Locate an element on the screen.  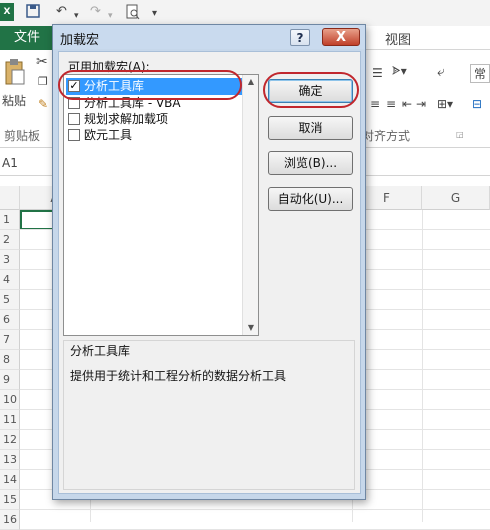
row-header: 15 is located at coordinates (10, 500).